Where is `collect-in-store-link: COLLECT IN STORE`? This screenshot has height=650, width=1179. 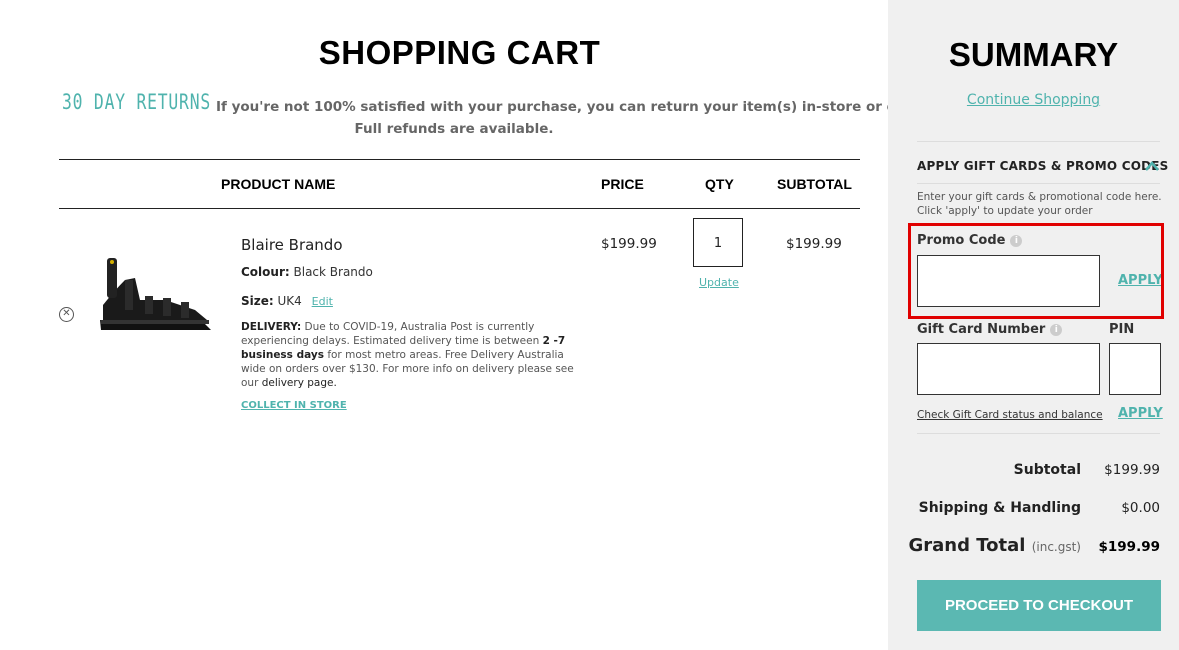 collect-in-store-link: COLLECT IN STORE is located at coordinates (294, 405).